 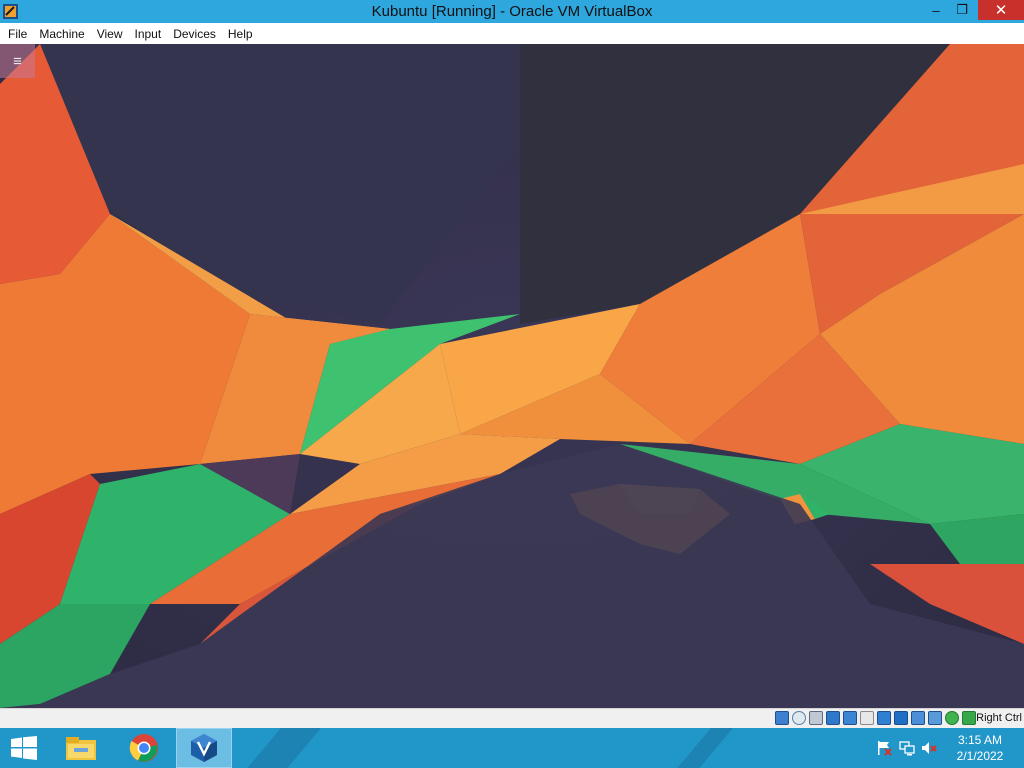 What do you see at coordinates (799, 718) in the screenshot?
I see `optical-drive-icon` at bounding box center [799, 718].